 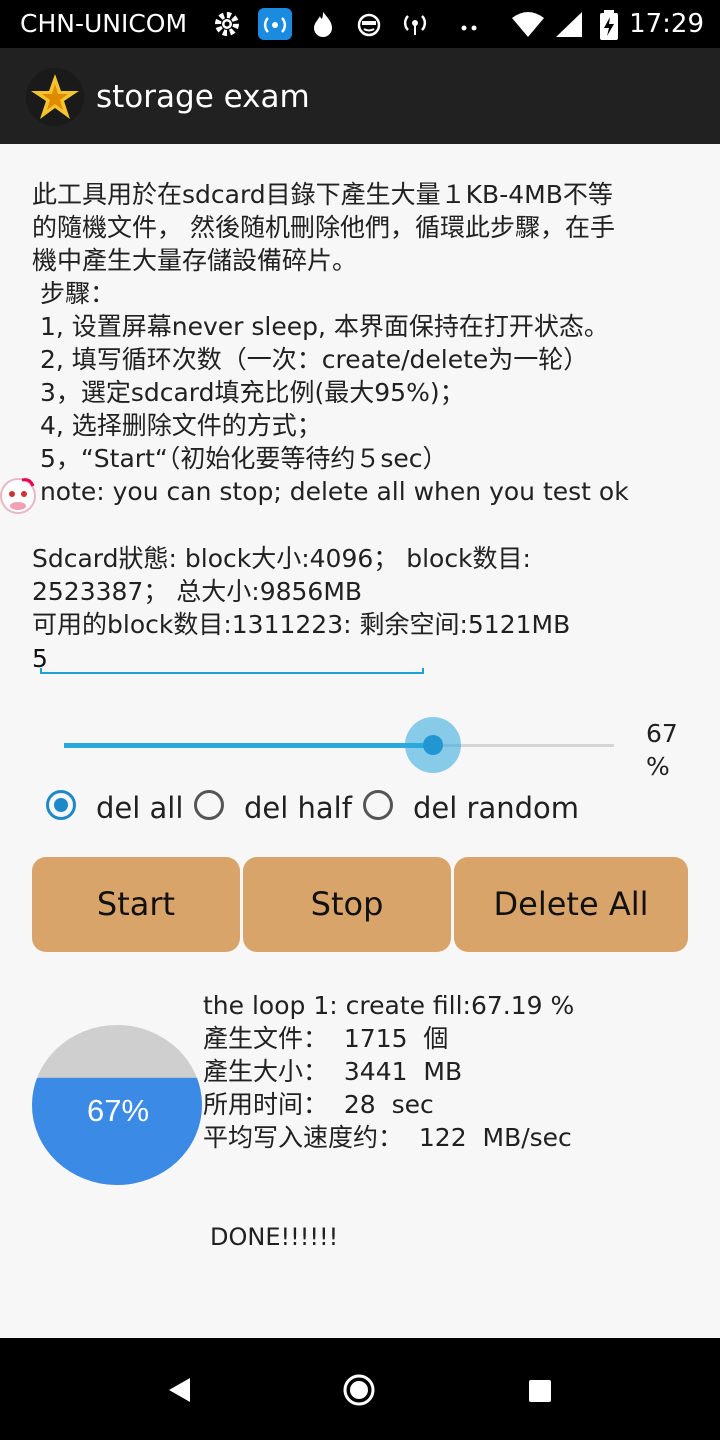 I want to click on star-logo-icon, so click(x=55, y=97).